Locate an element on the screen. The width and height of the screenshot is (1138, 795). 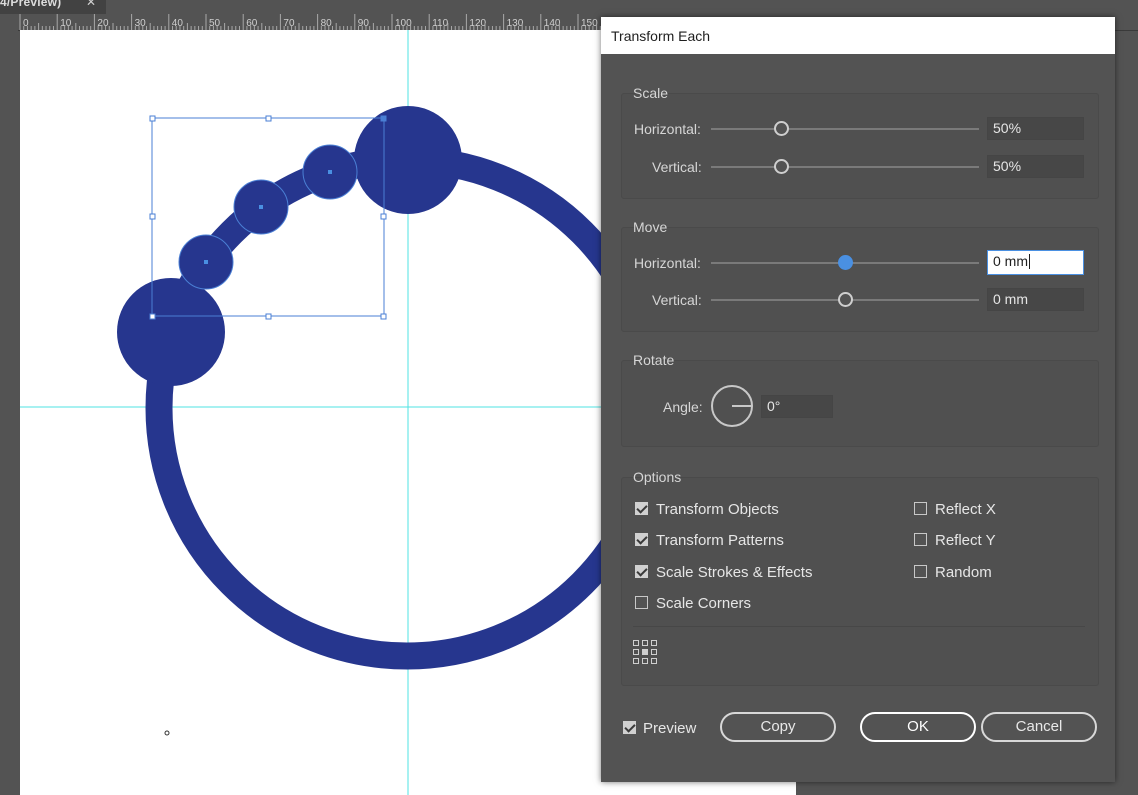
ruler-label: 20 is located at coordinates (103, 23).